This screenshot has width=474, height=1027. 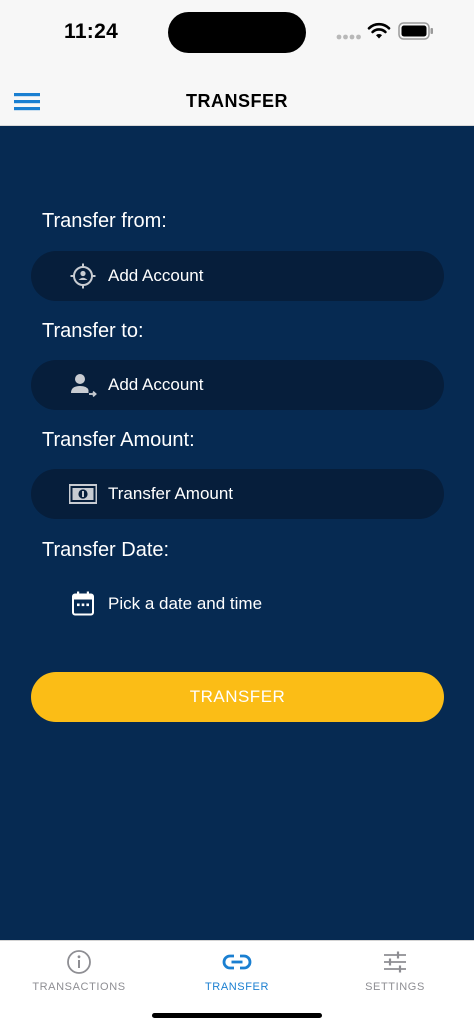 I want to click on page-title: TRANSFER, so click(x=237, y=101).